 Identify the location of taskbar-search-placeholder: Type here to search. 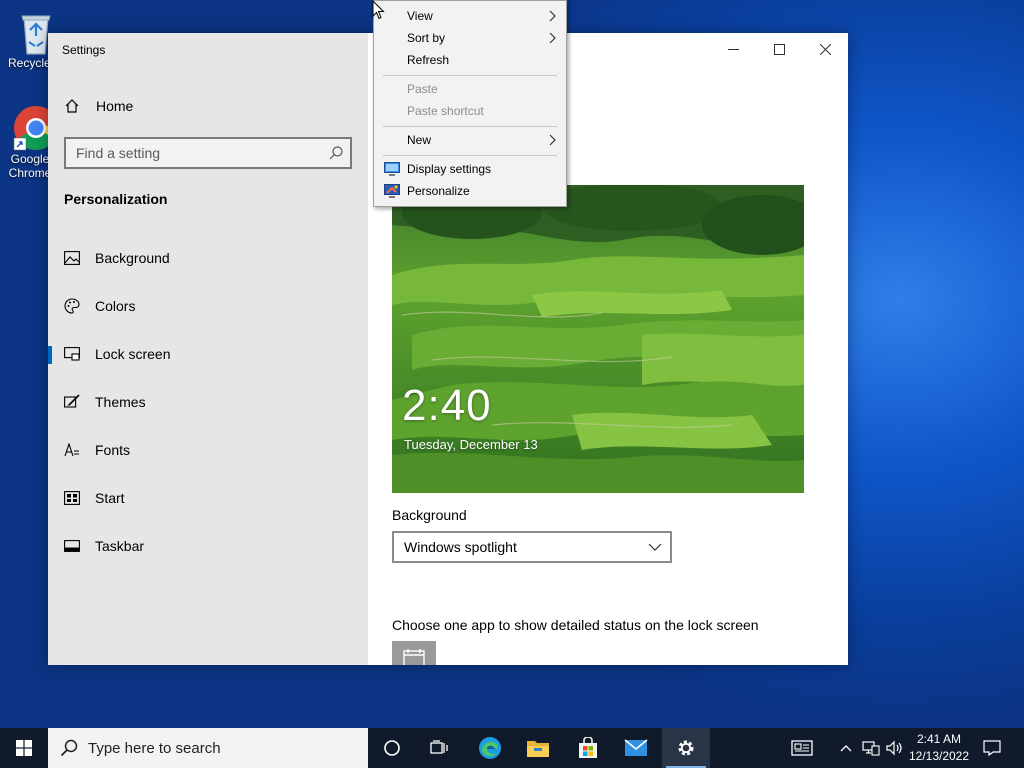
(154, 748).